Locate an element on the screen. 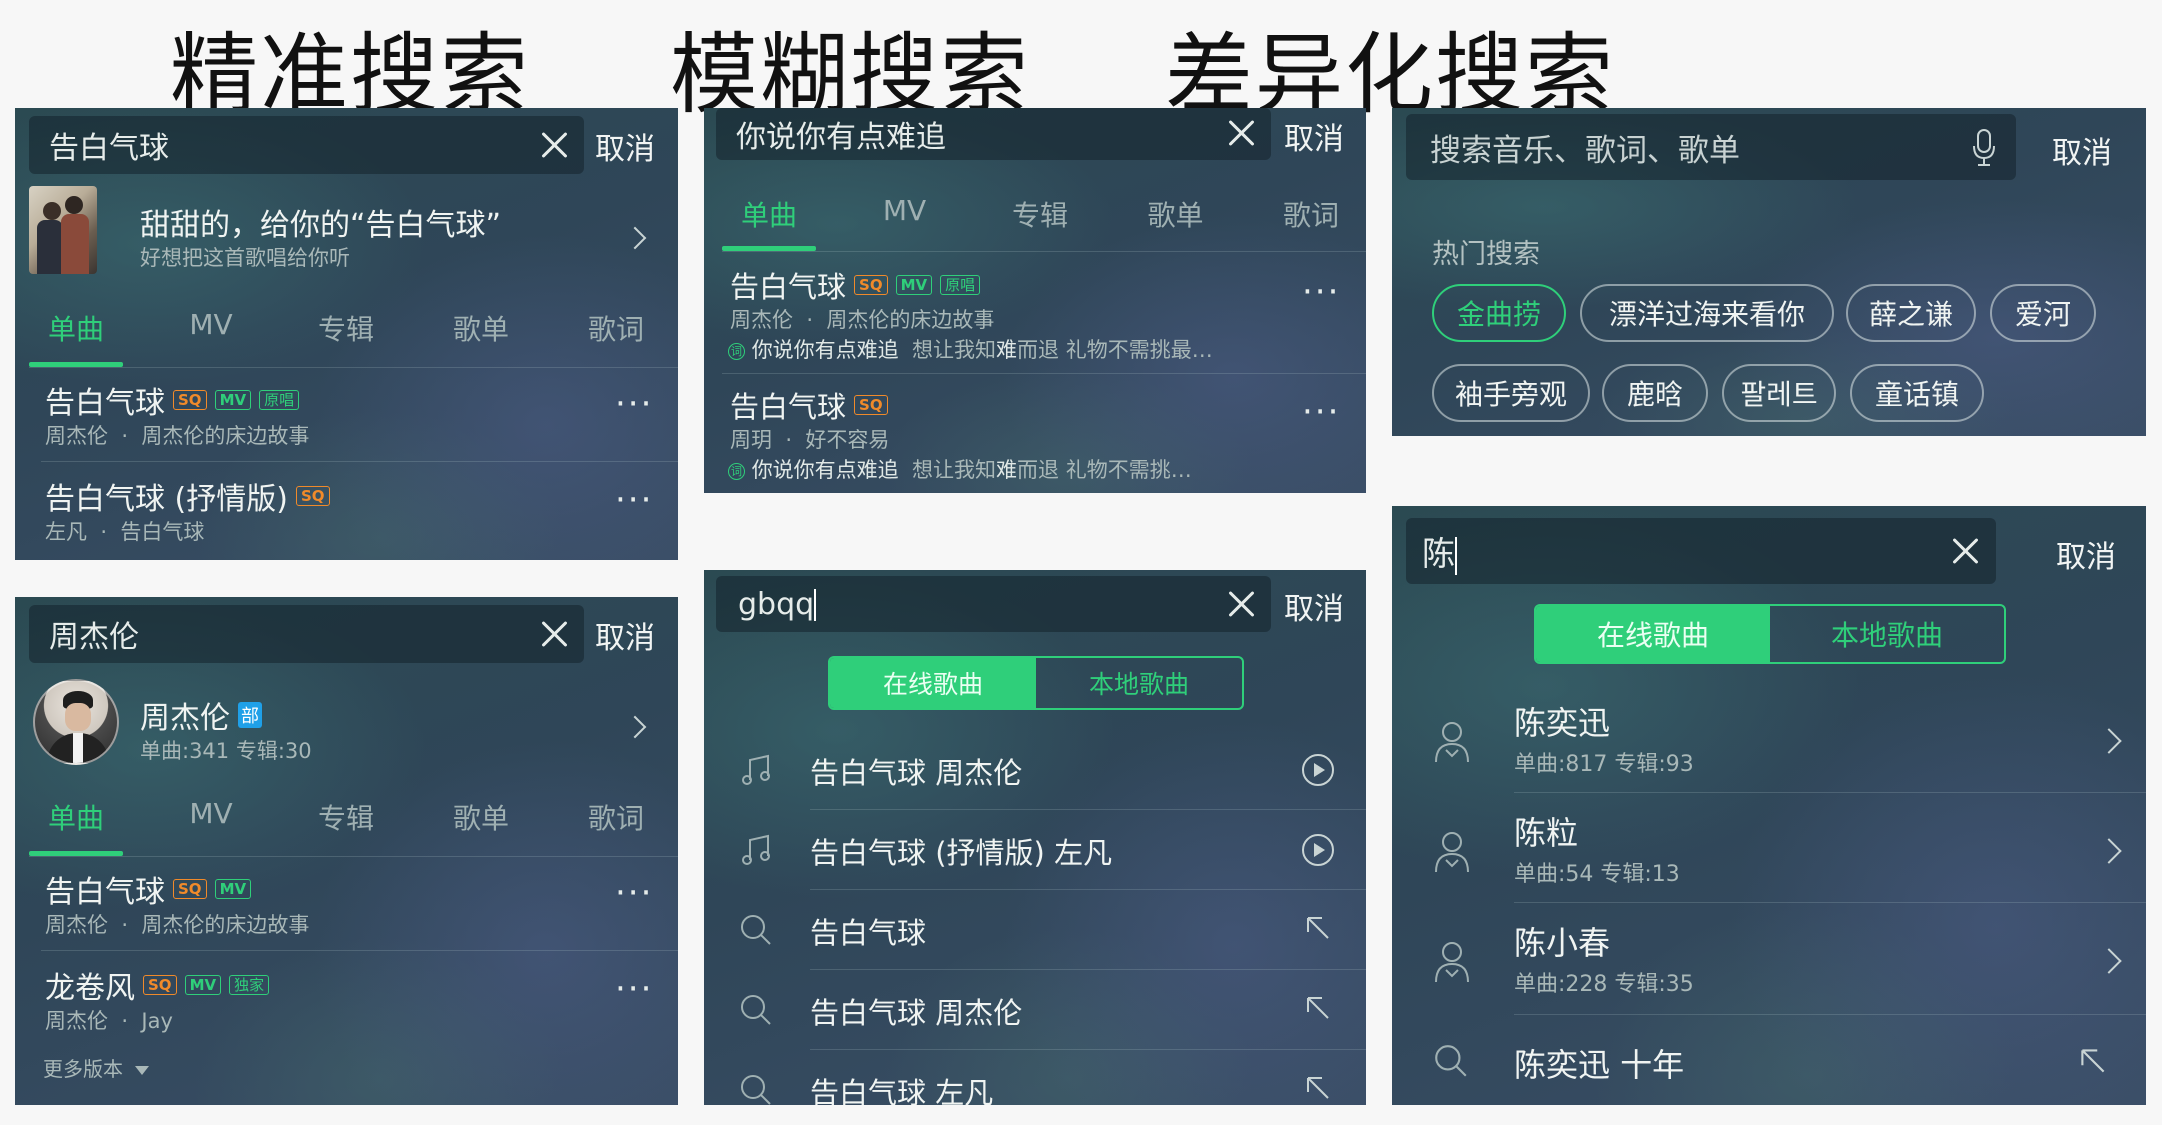  hot-tag: 鹿晗 is located at coordinates (1655, 393).